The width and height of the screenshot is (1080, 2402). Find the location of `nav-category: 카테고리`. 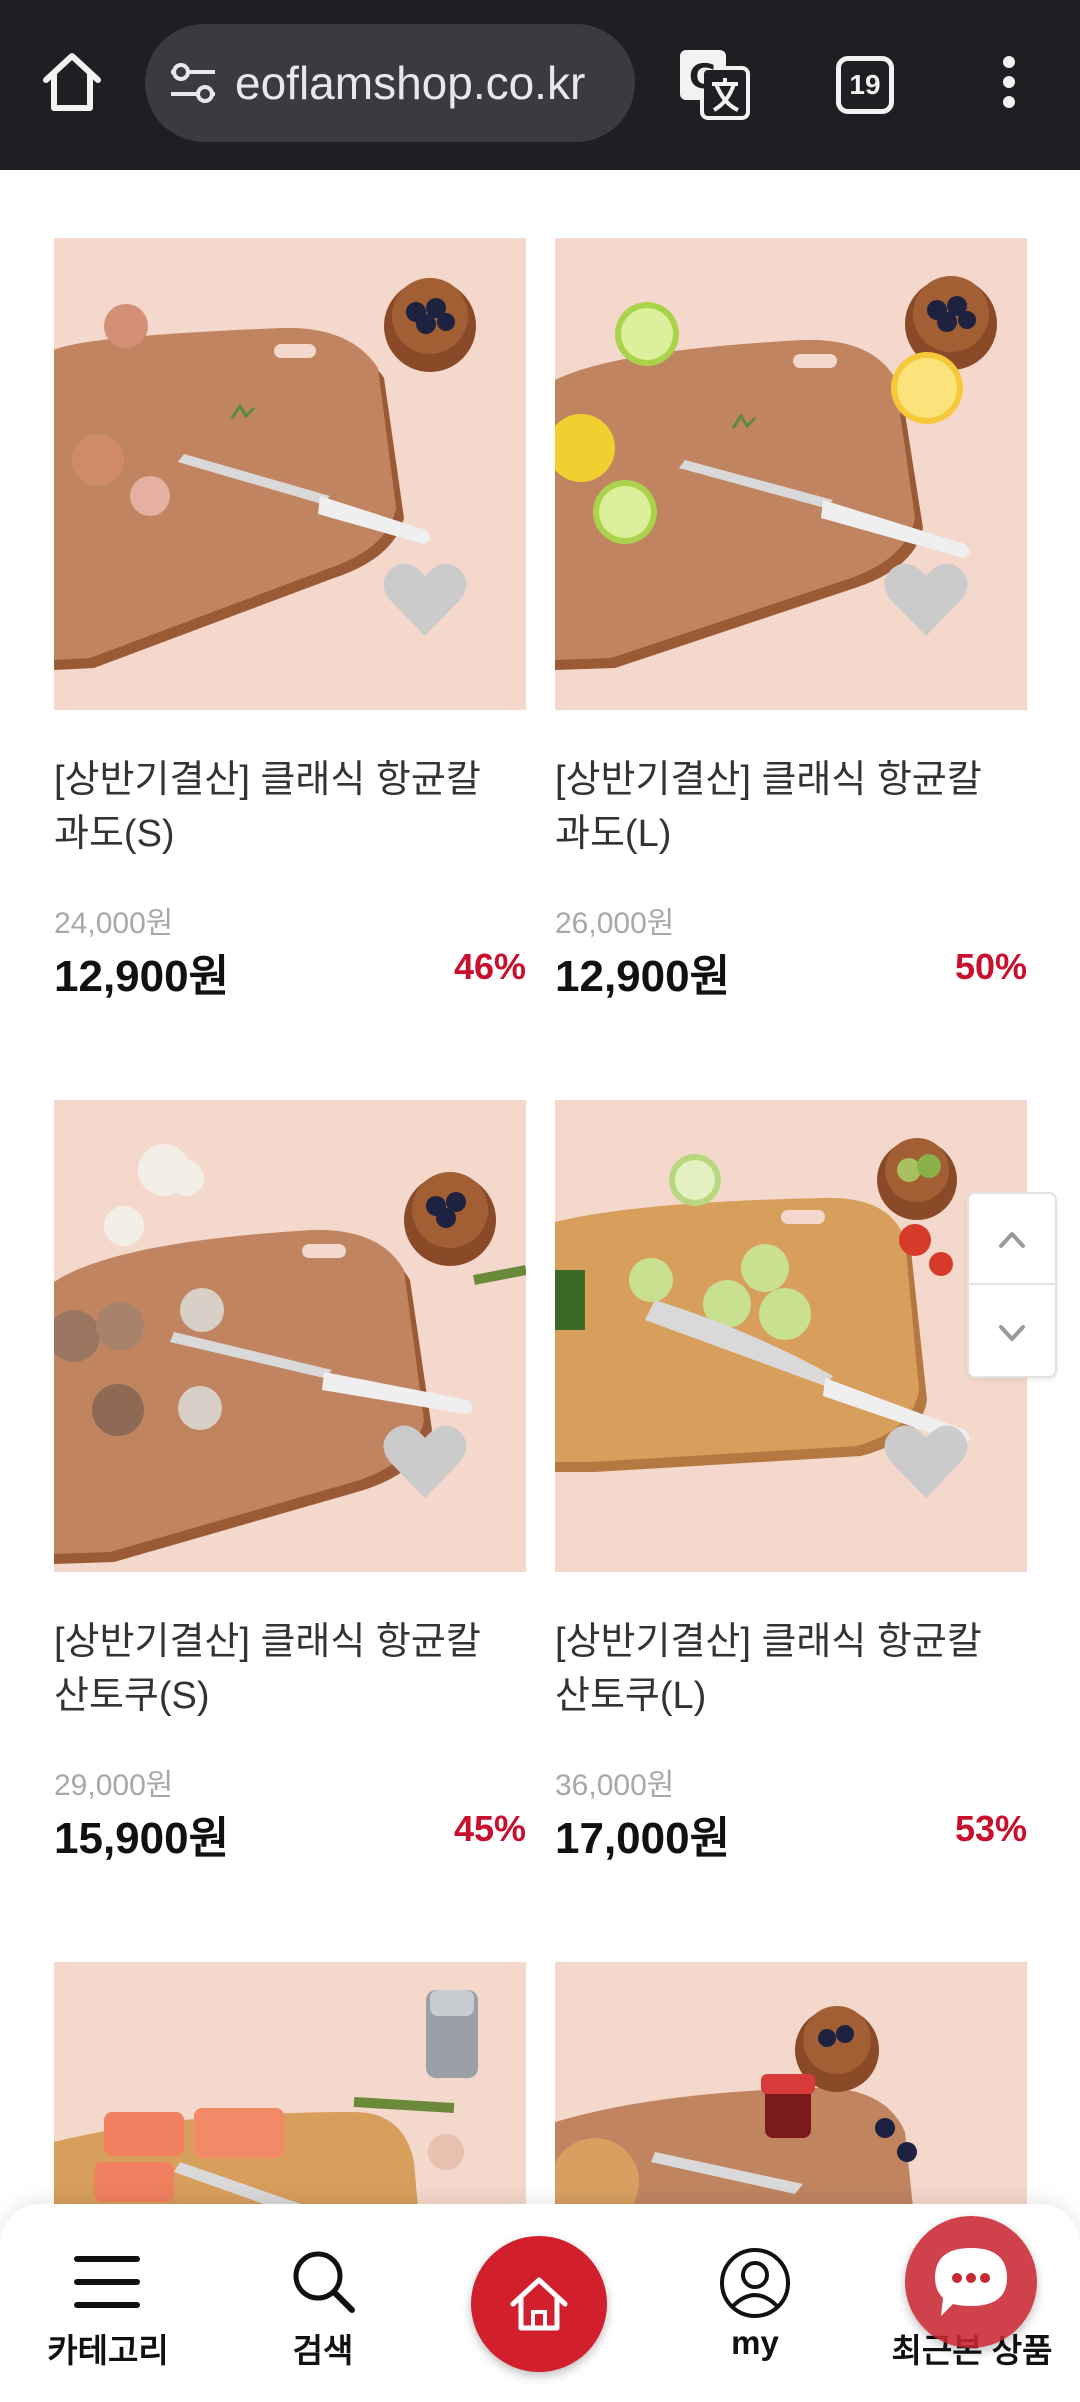

nav-category: 카테고리 is located at coordinates (108, 2303).